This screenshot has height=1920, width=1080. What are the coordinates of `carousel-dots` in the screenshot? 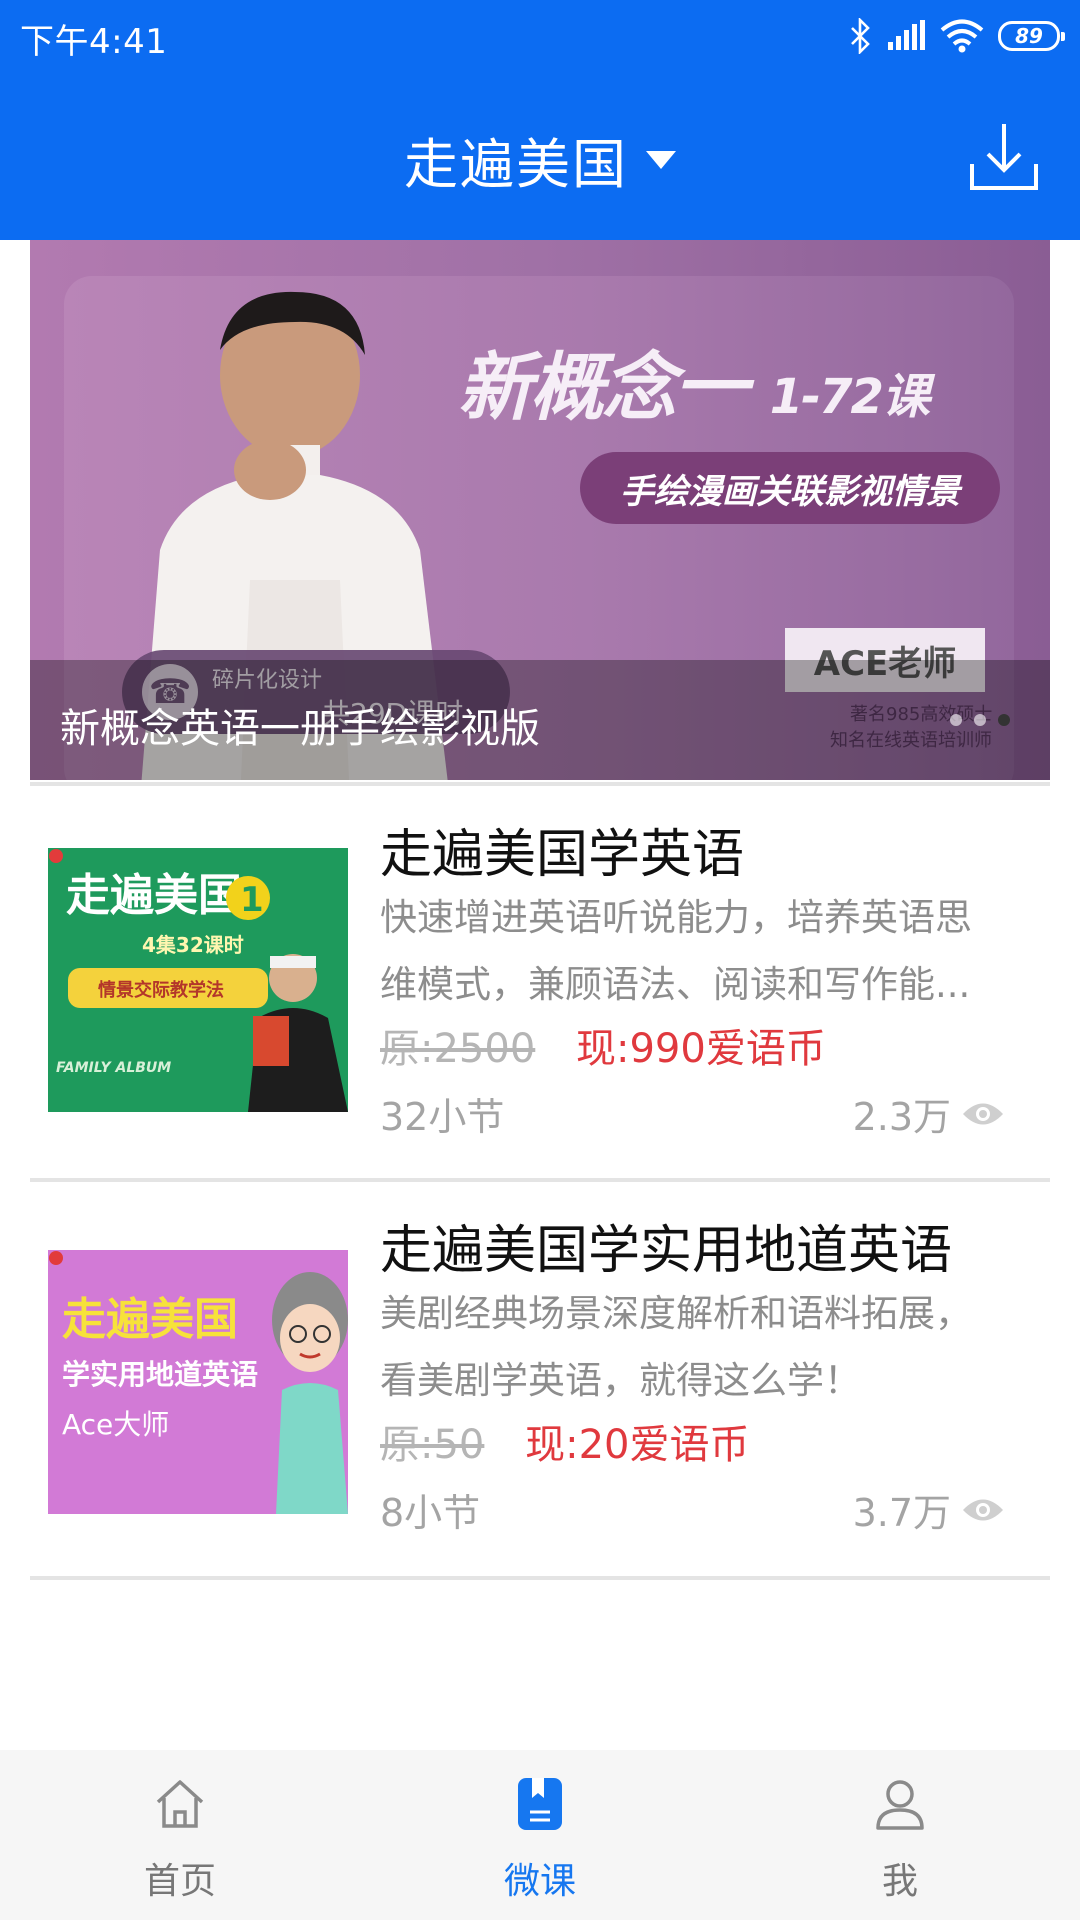 It's located at (980, 720).